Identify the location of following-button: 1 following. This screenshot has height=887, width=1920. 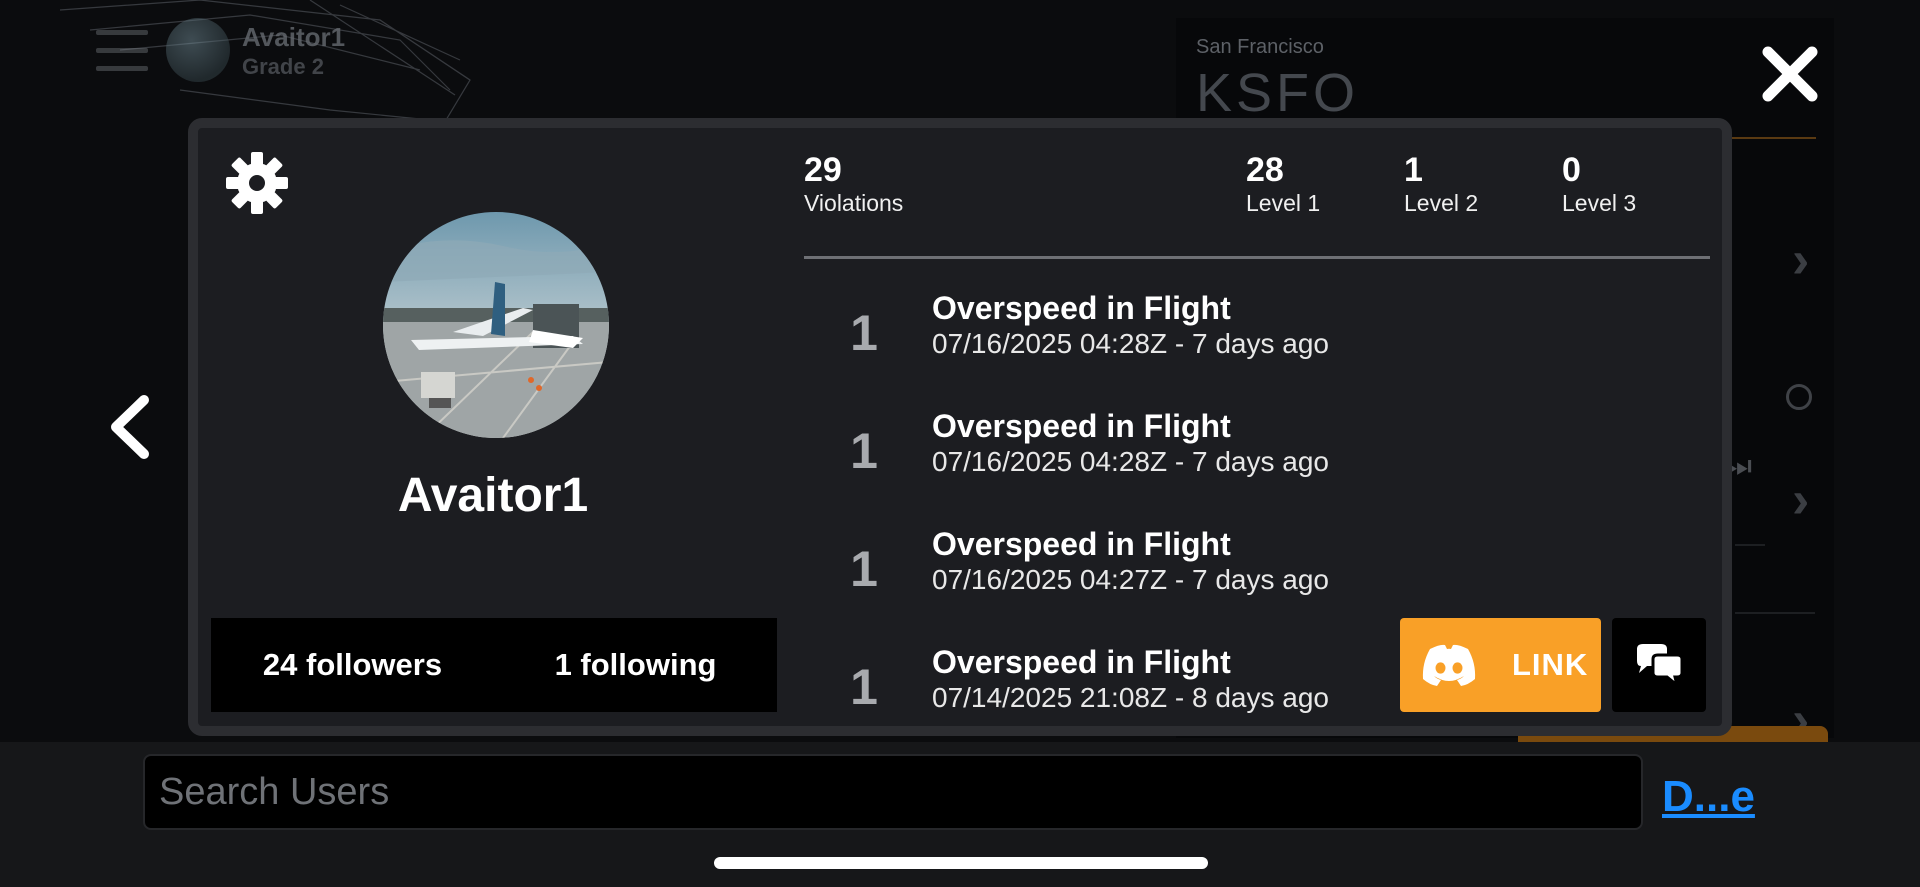
(635, 665).